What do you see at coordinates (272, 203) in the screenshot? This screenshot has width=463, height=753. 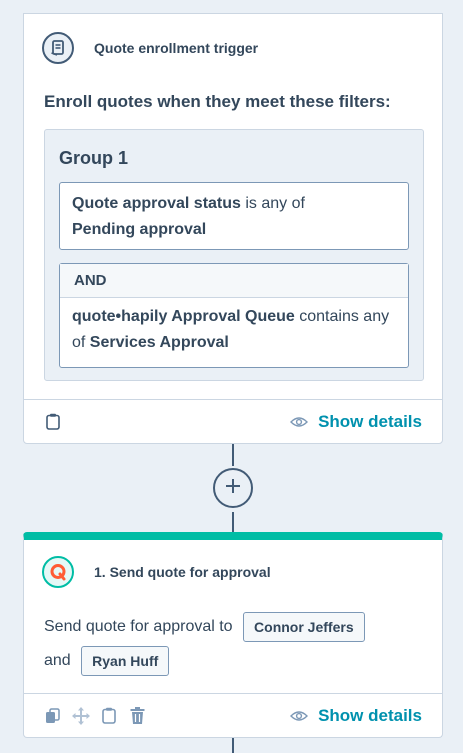 I see `filter-operator: is any of` at bounding box center [272, 203].